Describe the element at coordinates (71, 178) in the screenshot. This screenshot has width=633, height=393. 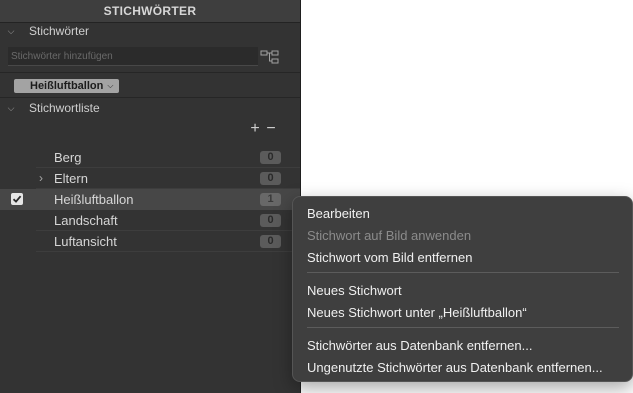
I see `keyword-name: Eltern` at that location.